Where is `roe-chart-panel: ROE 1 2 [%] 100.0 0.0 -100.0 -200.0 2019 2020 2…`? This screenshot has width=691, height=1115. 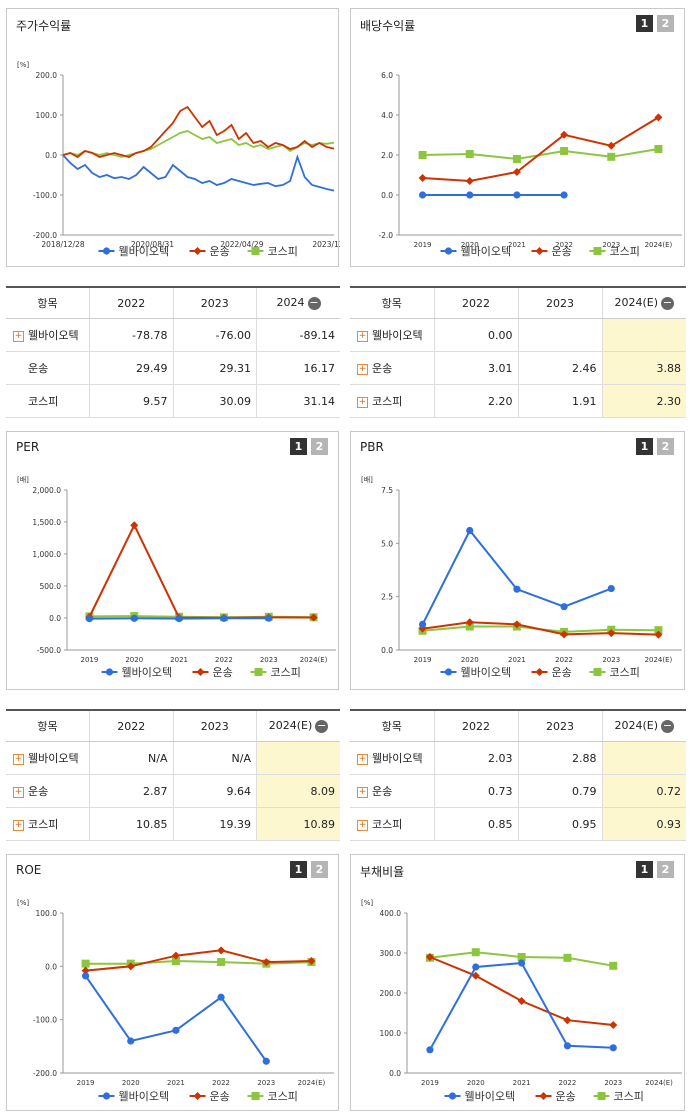
roe-chart-panel: ROE 1 2 [%] 100.0 0.0 -100.0 -200.0 2019 2020 2… is located at coordinates (172, 982).